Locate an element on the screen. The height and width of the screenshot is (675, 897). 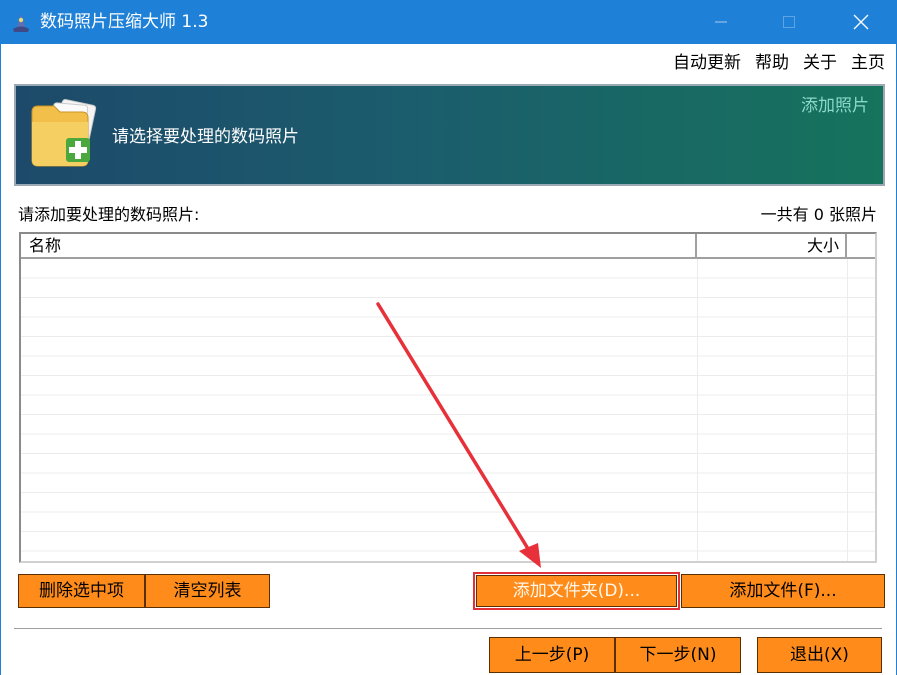
maximize-icon is located at coordinates (789, 22).